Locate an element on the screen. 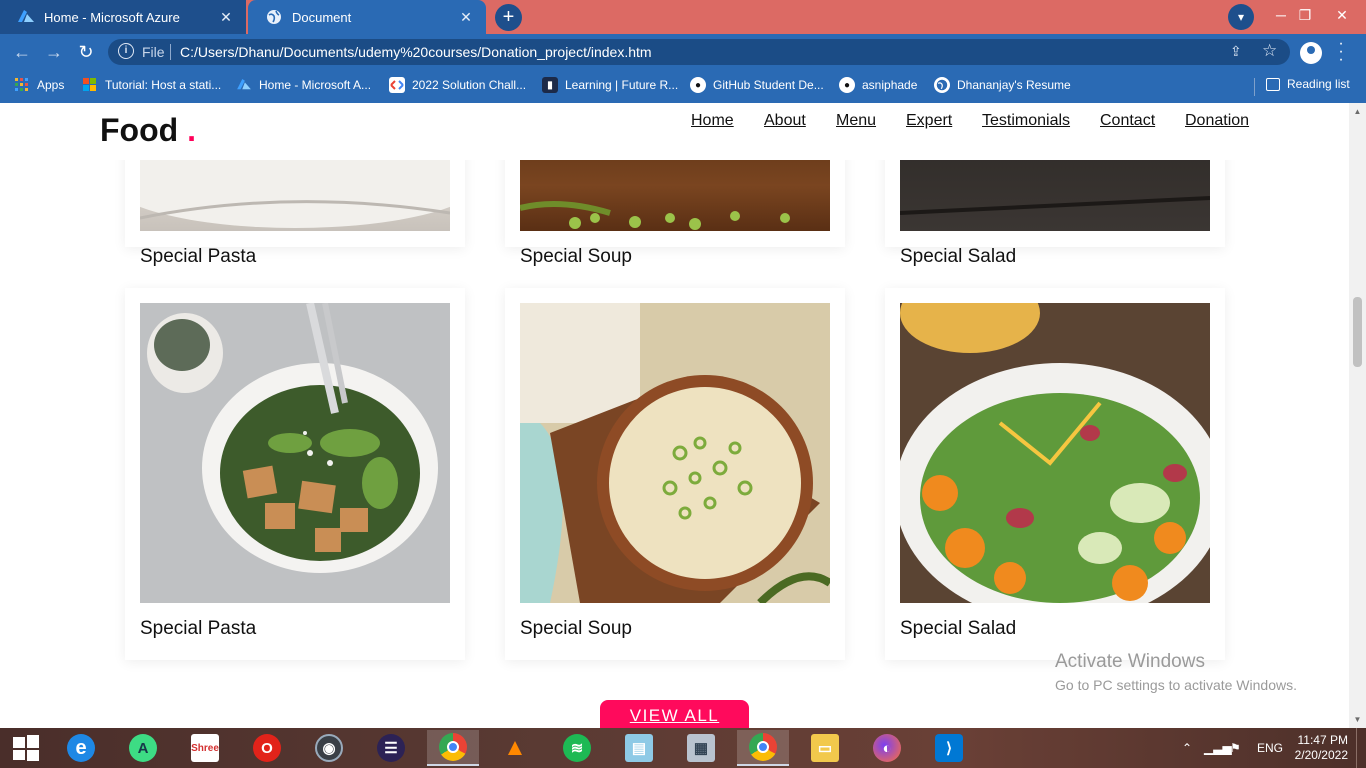  bookmark-label: Apps is located at coordinates (51, 85).